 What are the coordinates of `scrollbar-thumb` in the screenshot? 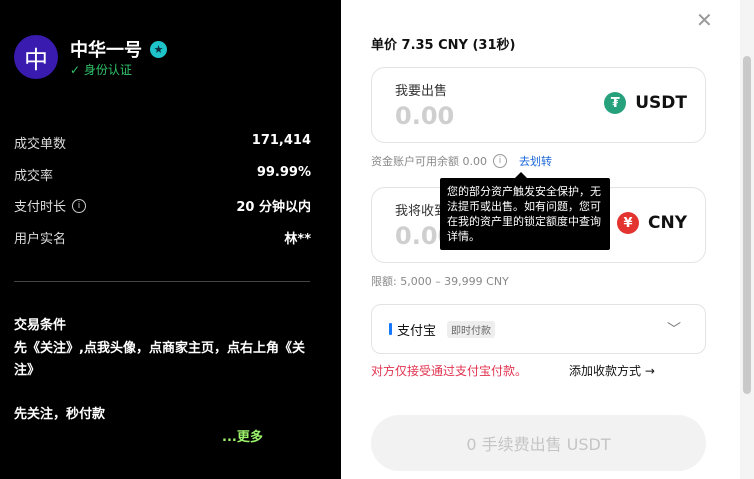 It's located at (747, 225).